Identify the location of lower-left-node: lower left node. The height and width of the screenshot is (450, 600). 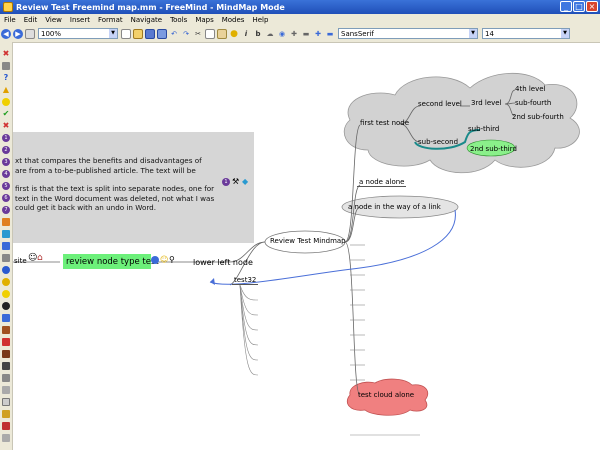
(223, 262).